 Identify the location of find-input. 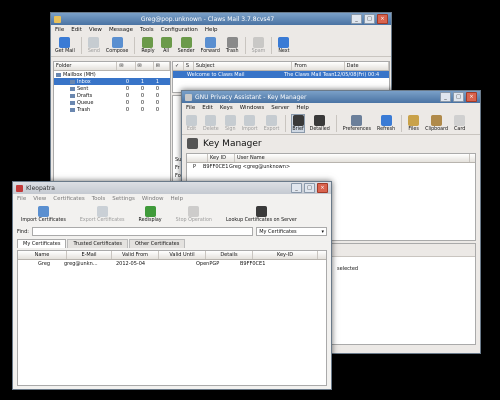
(142, 231).